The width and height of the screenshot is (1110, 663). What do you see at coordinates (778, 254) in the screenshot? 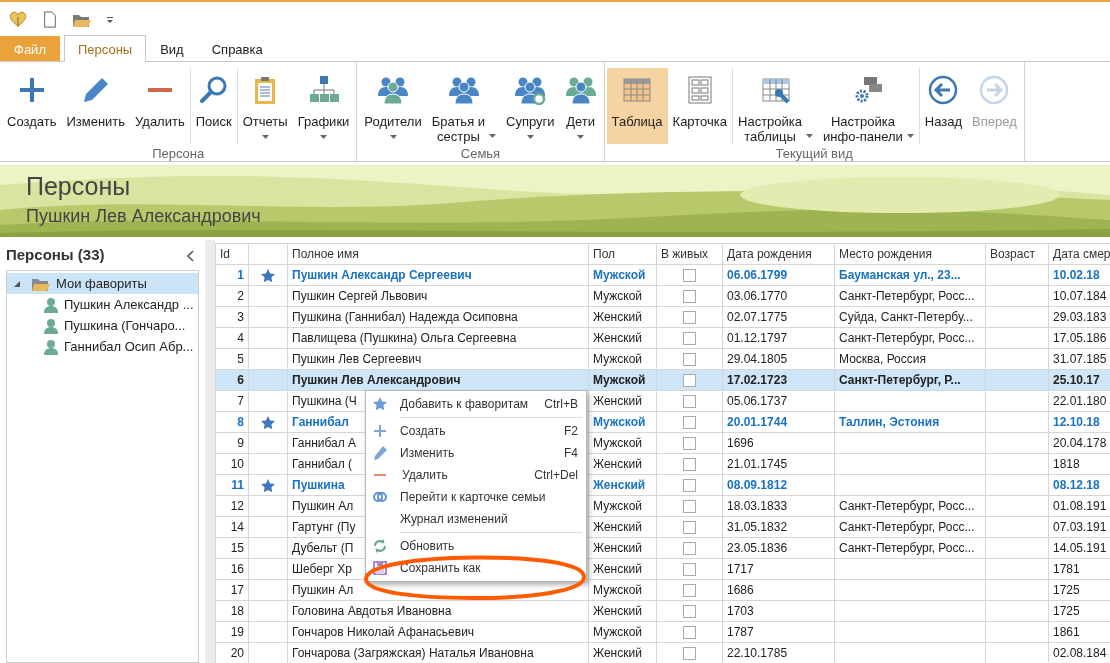
I see `column-header: Дата рождения` at bounding box center [778, 254].